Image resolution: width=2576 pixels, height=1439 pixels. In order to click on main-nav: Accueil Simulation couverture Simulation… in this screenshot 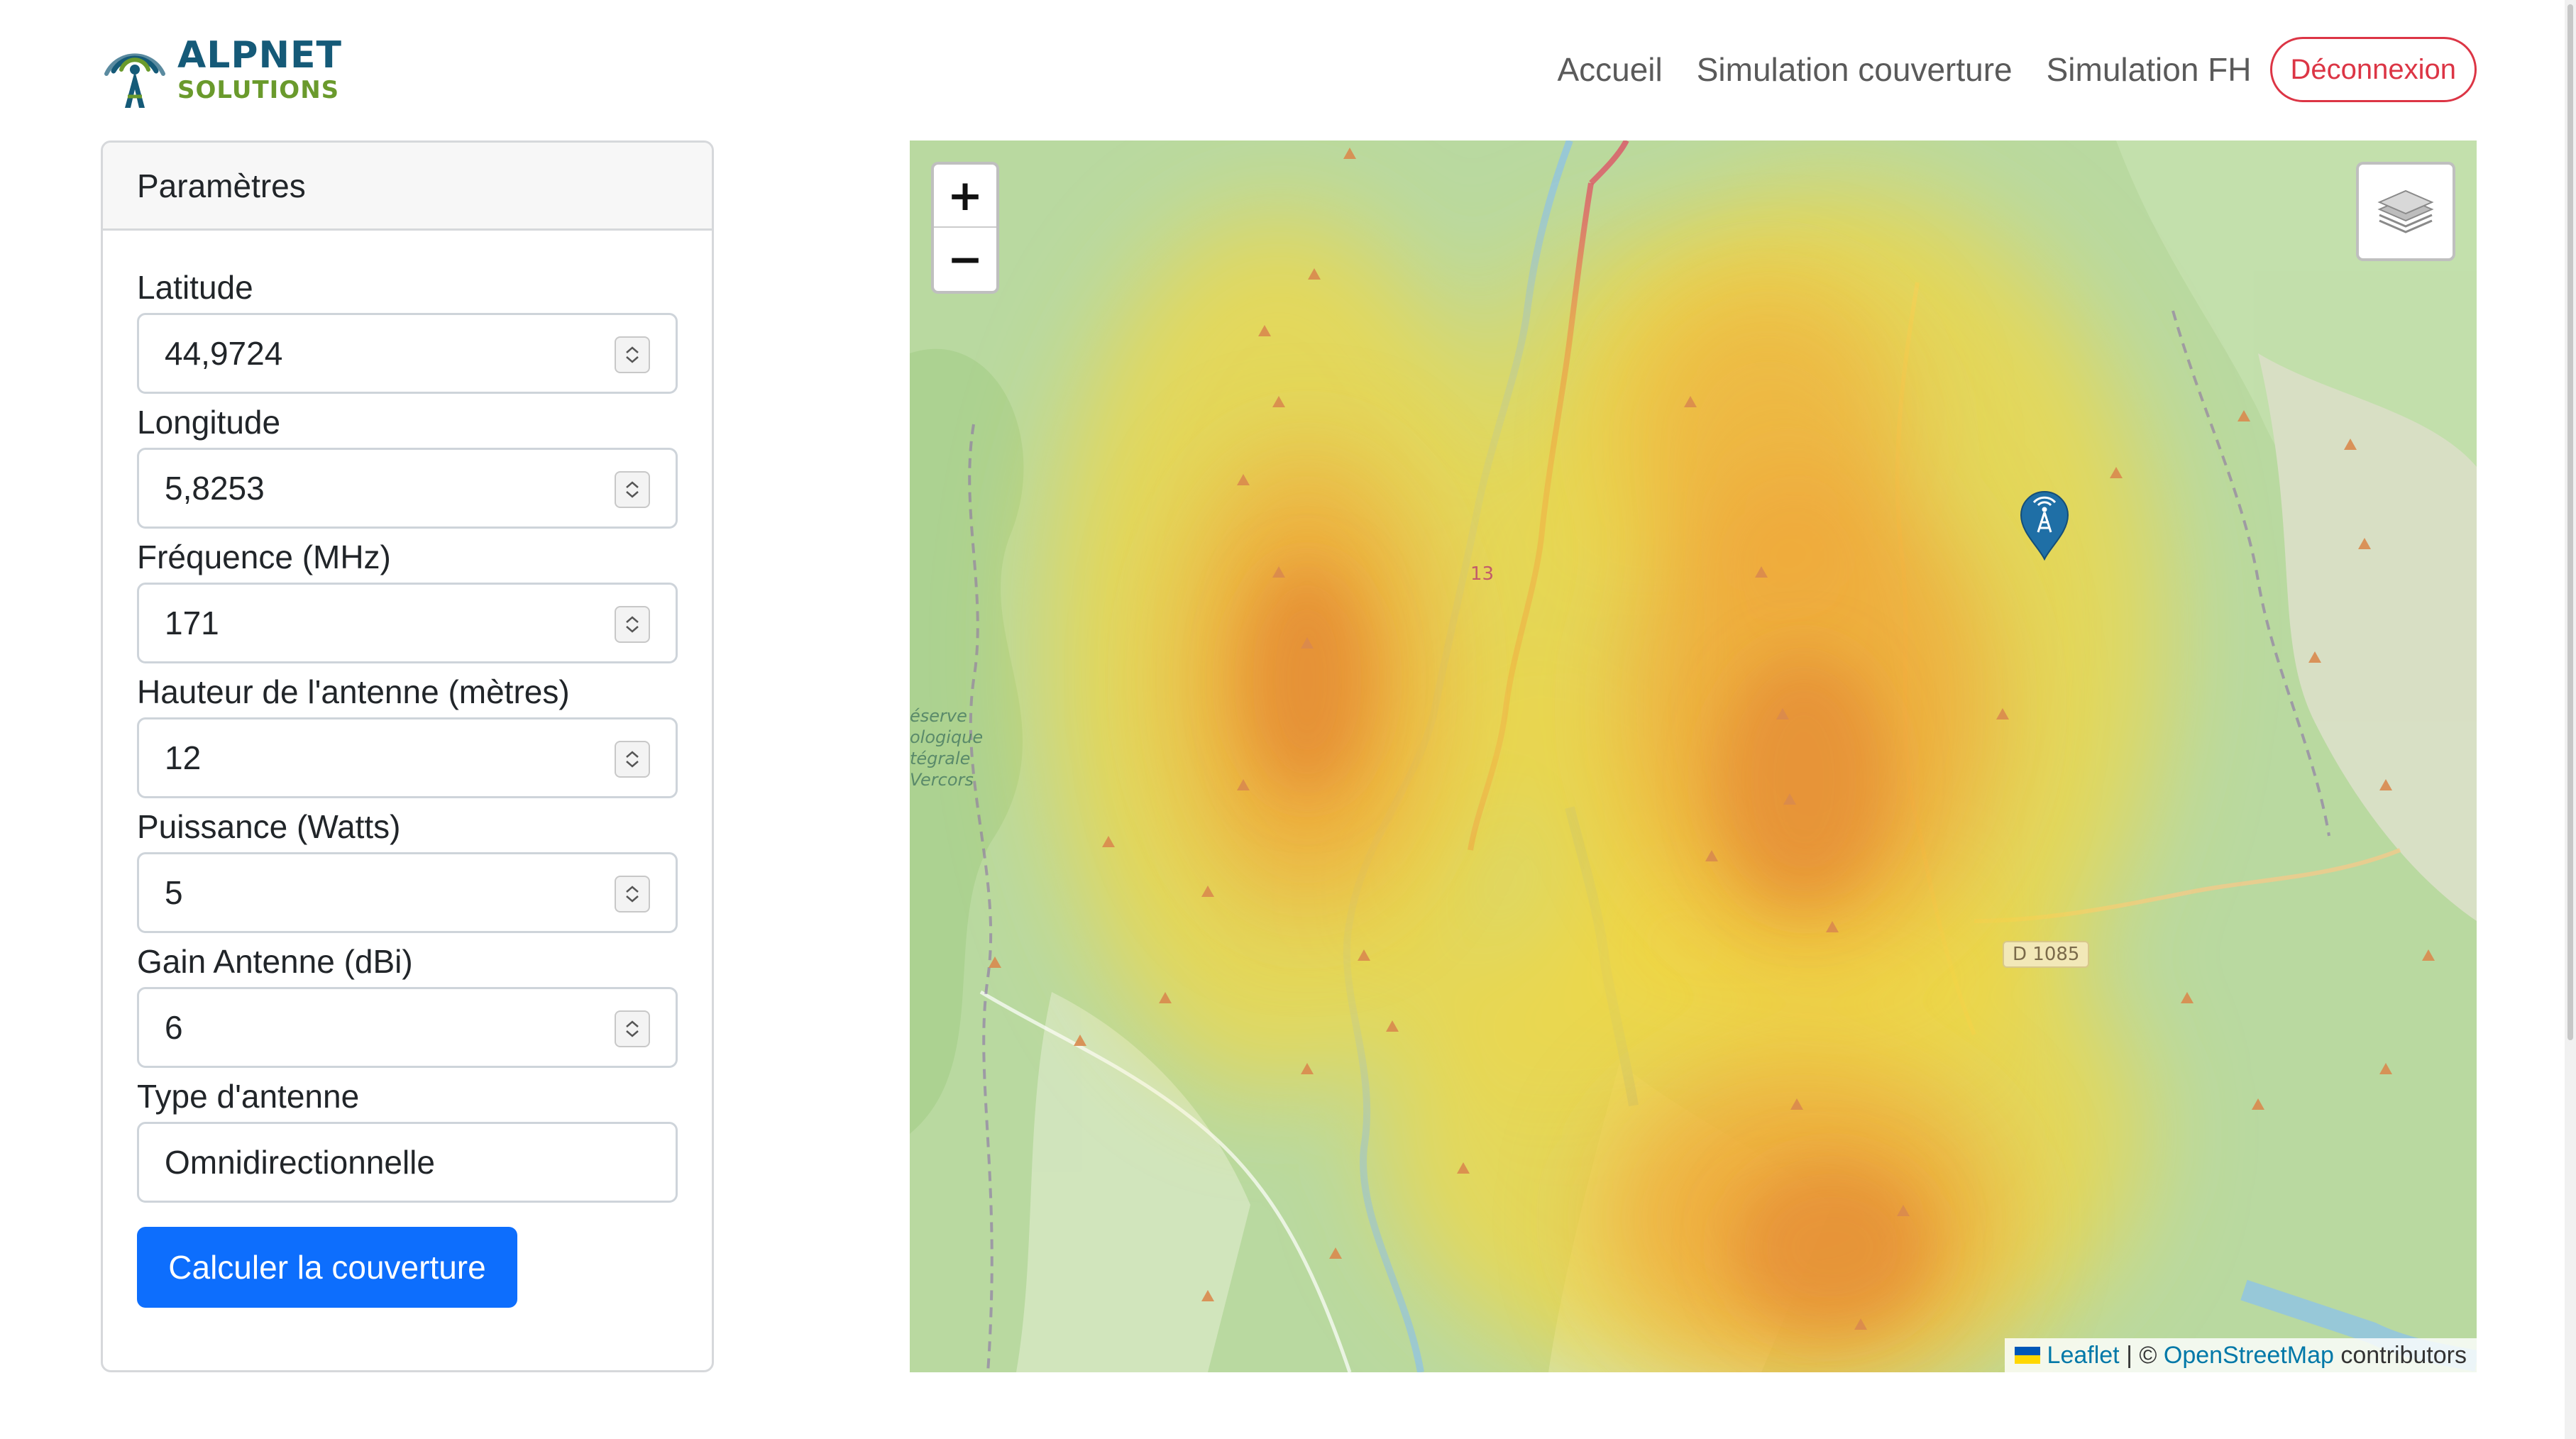, I will do `click(2000, 69)`.